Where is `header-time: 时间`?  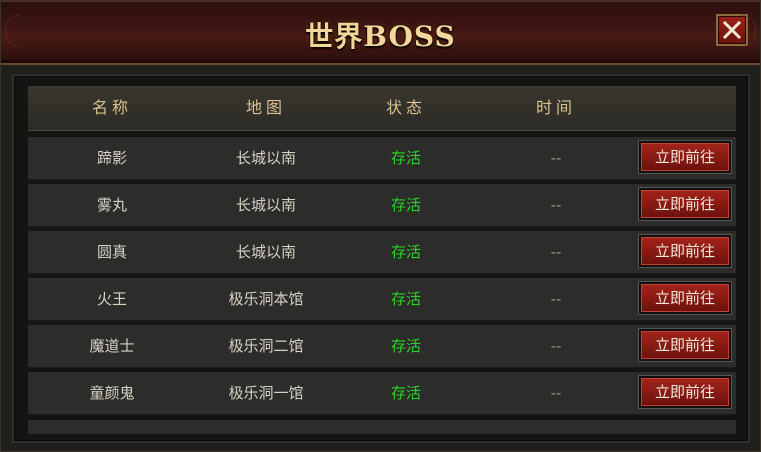
header-time: 时间 is located at coordinates (555, 107).